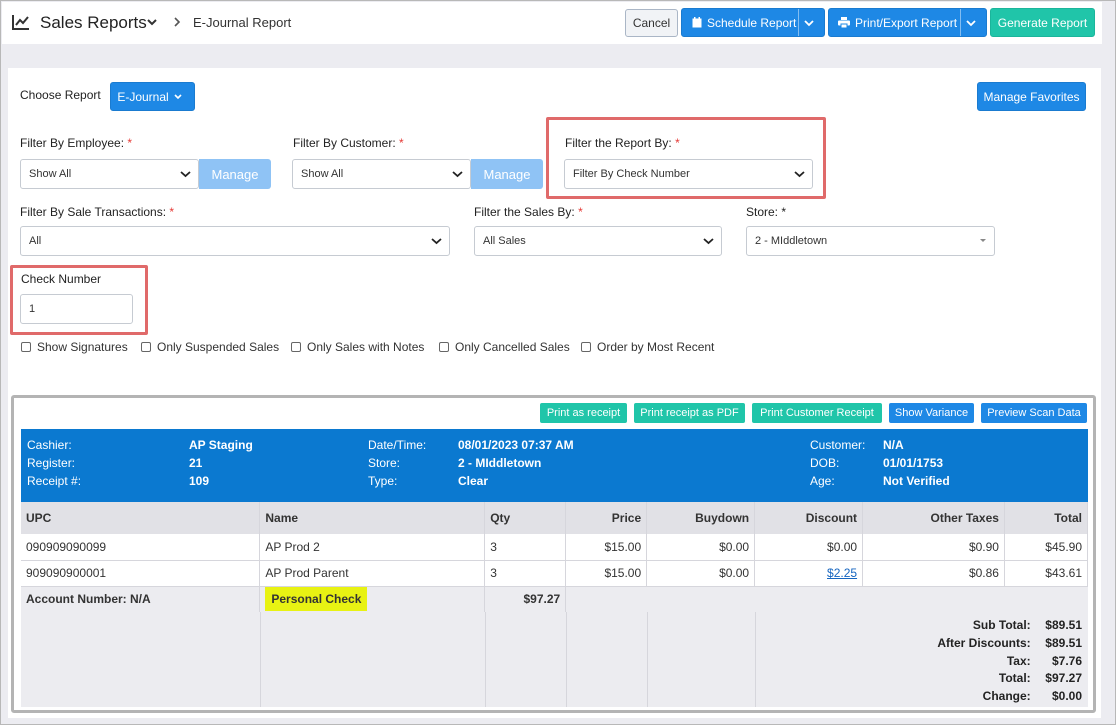  I want to click on sales-by-select: All Sales, so click(598, 241).